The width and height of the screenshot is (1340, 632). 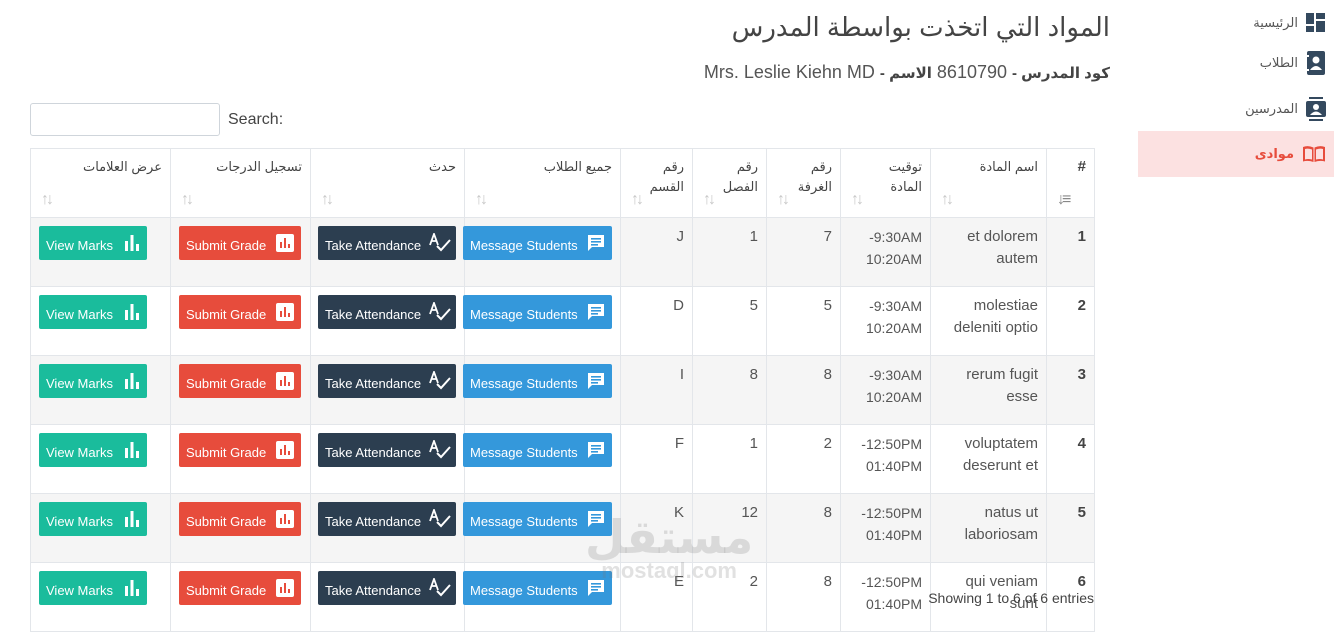 I want to click on col-header-subject: اسم المادة ↑↓, so click(x=988, y=183).